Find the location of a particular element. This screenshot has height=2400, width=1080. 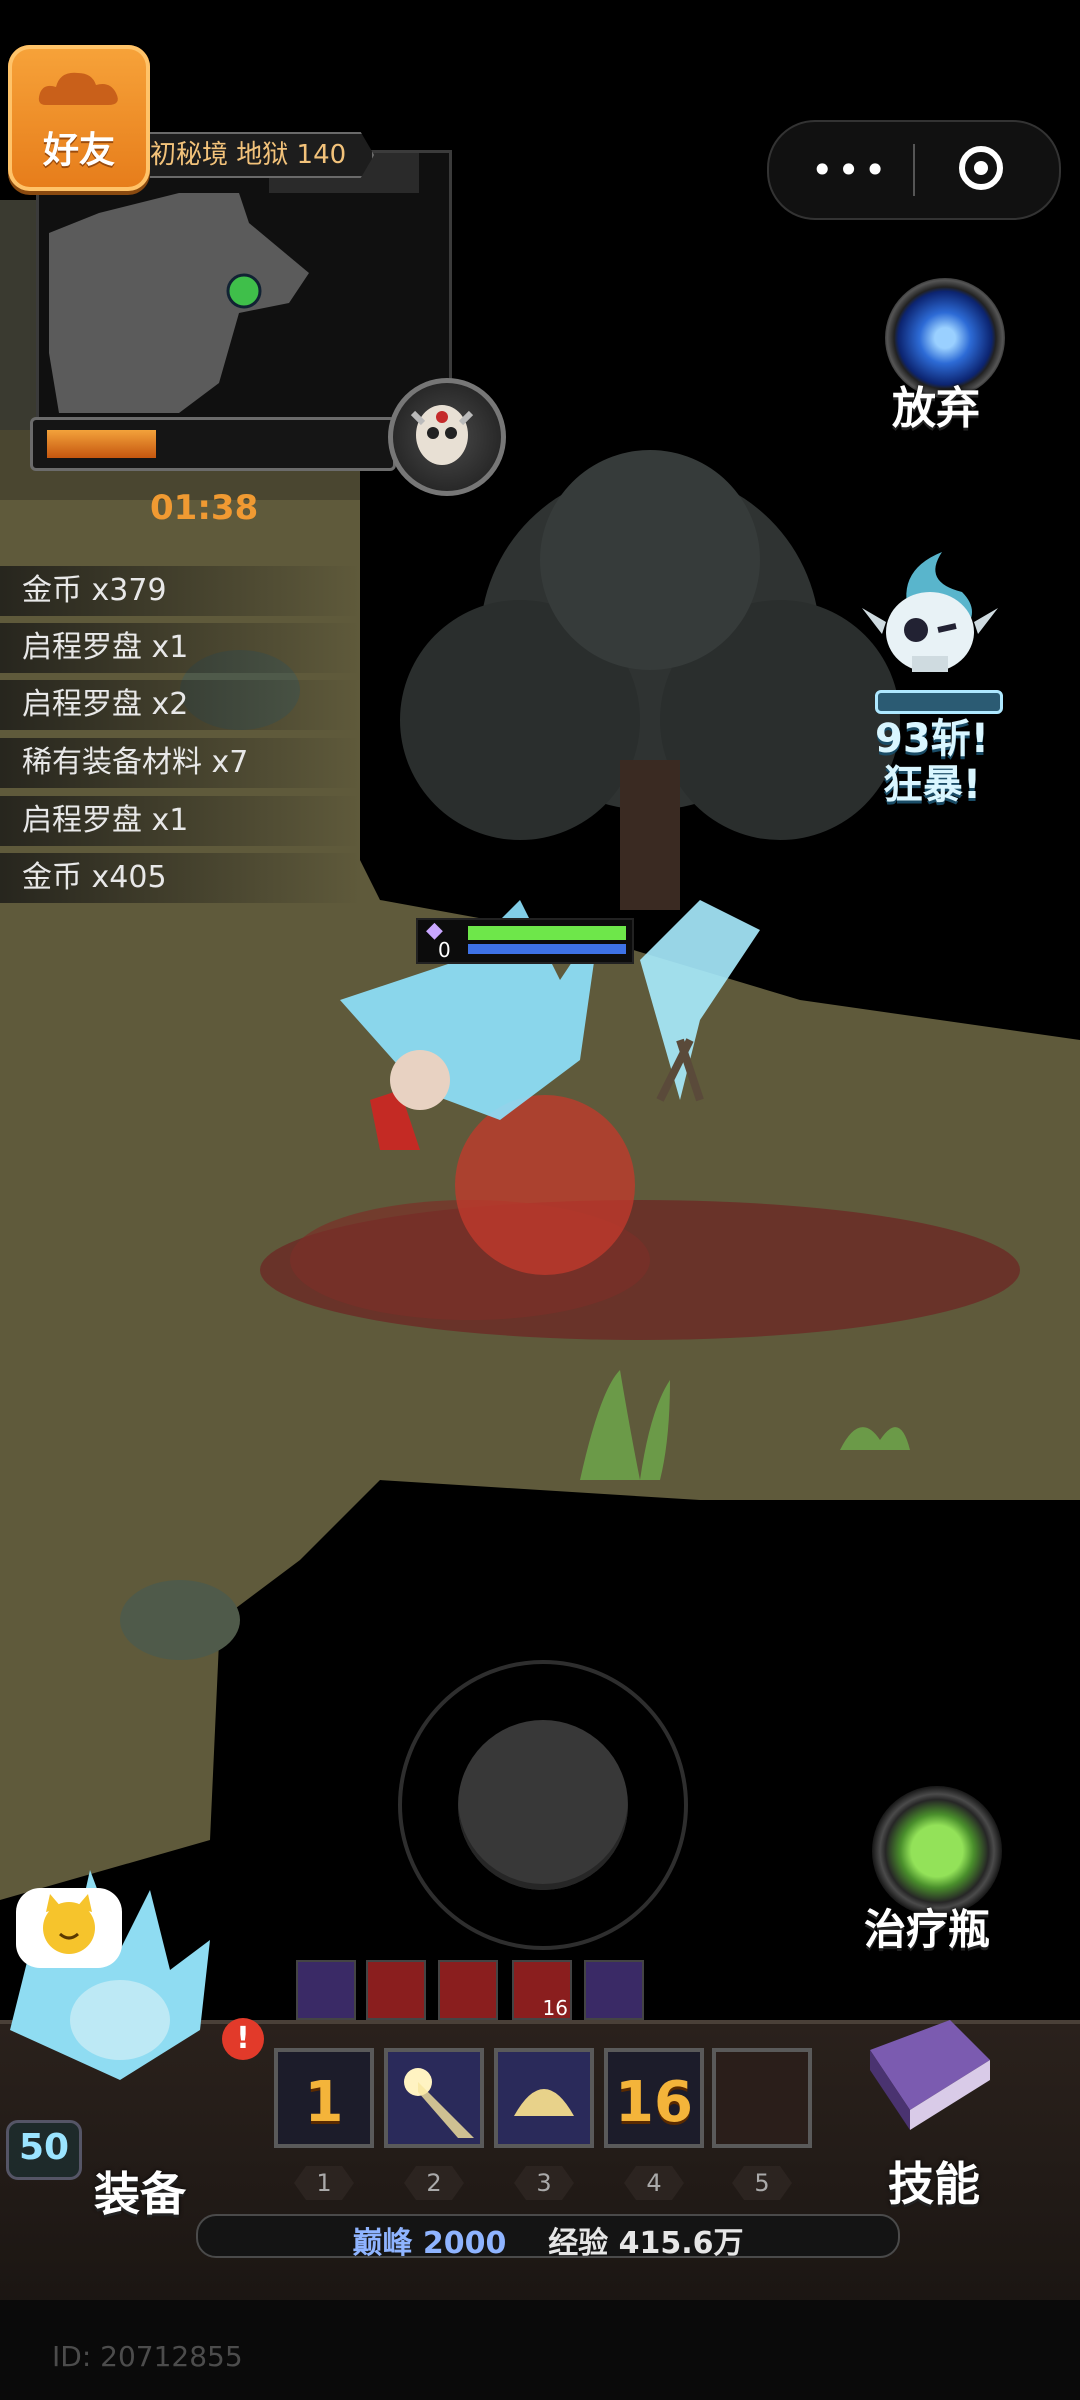

timer-text: 01:38 is located at coordinates (204, 508).